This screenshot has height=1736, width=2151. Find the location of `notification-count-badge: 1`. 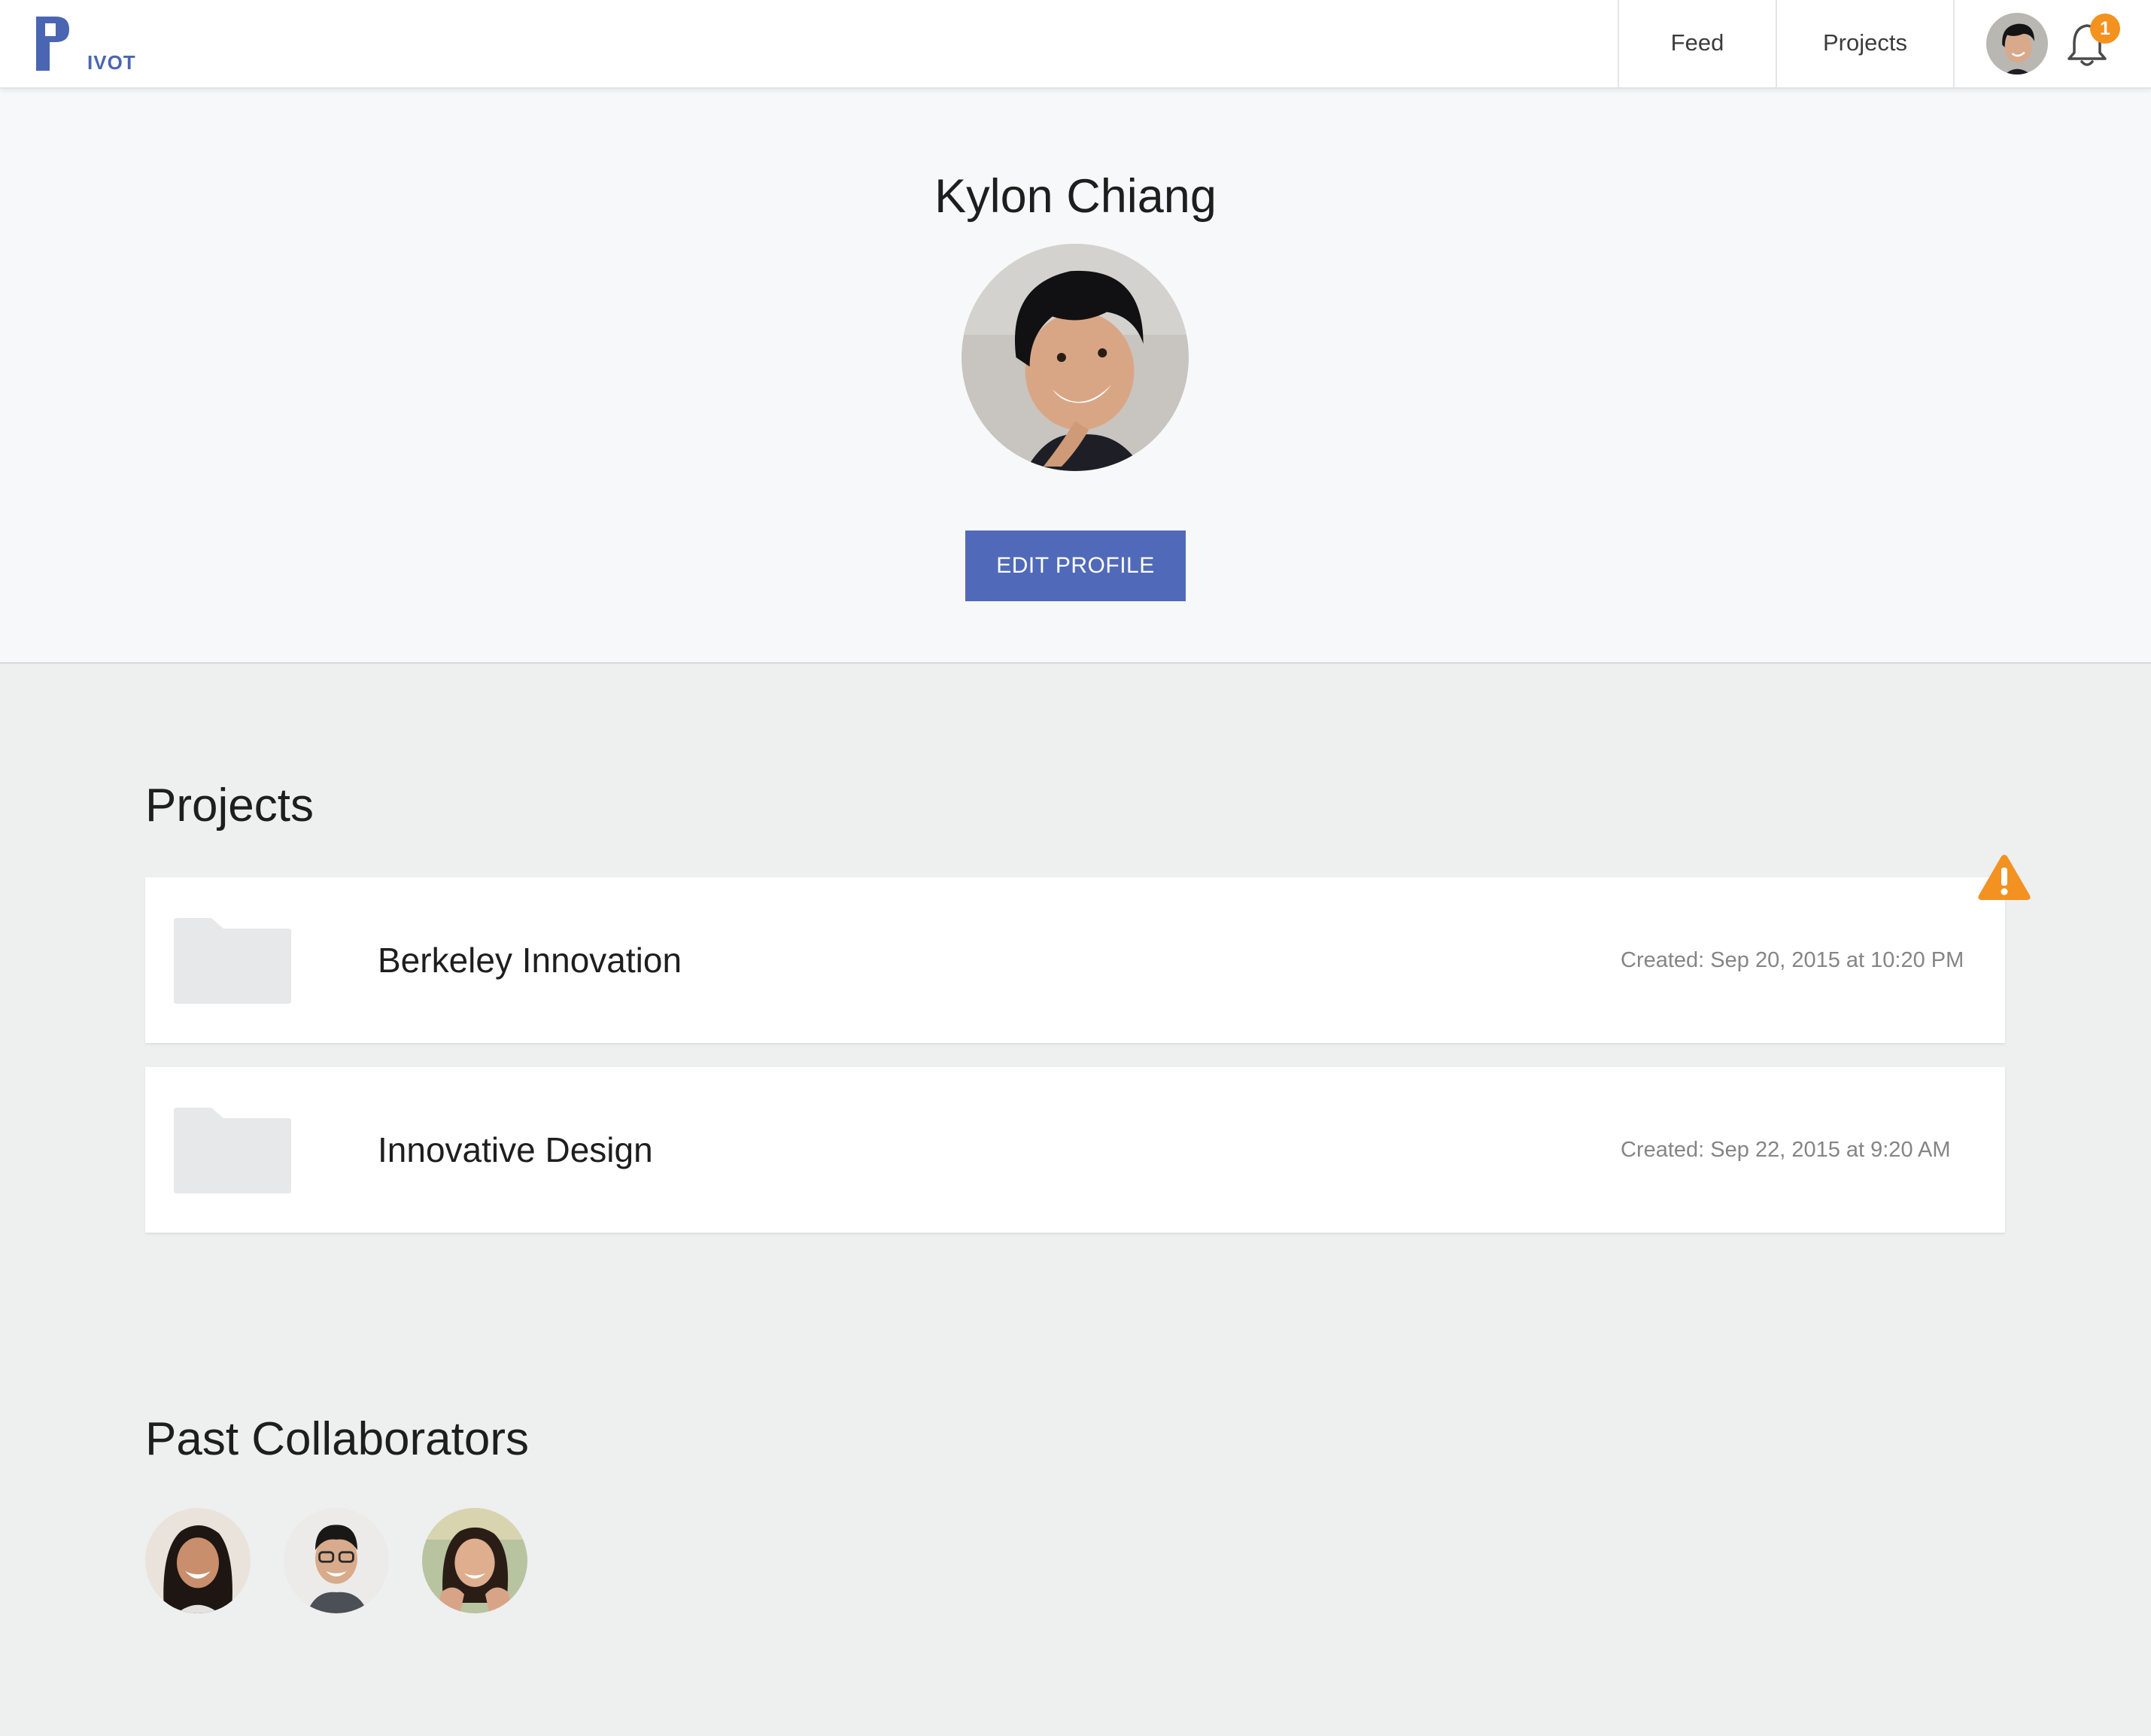

notification-count-badge: 1 is located at coordinates (2105, 29).